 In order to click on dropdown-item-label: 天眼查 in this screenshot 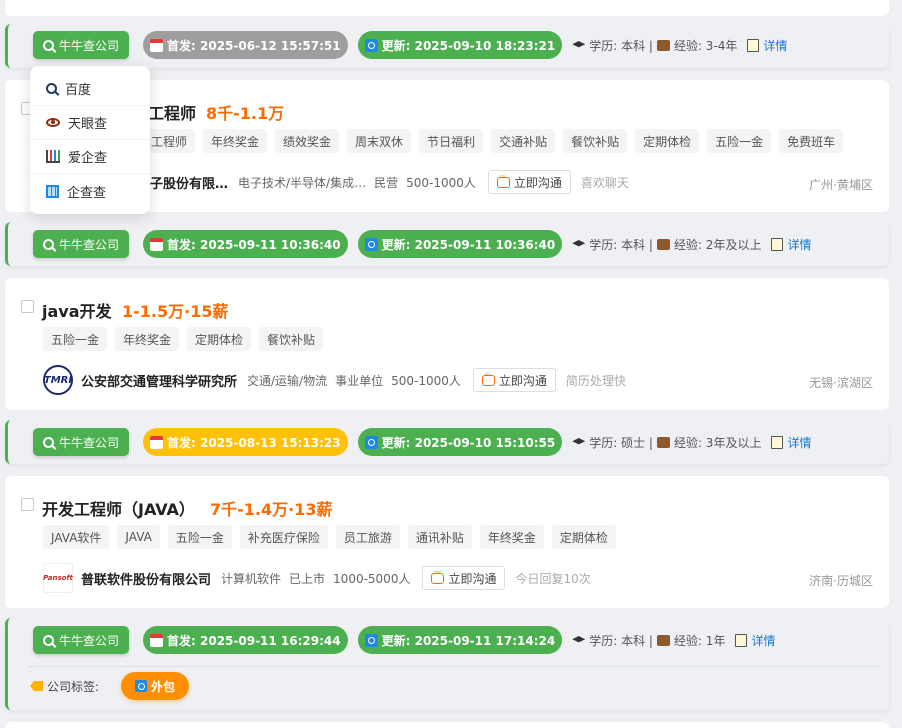, I will do `click(88, 124)`.